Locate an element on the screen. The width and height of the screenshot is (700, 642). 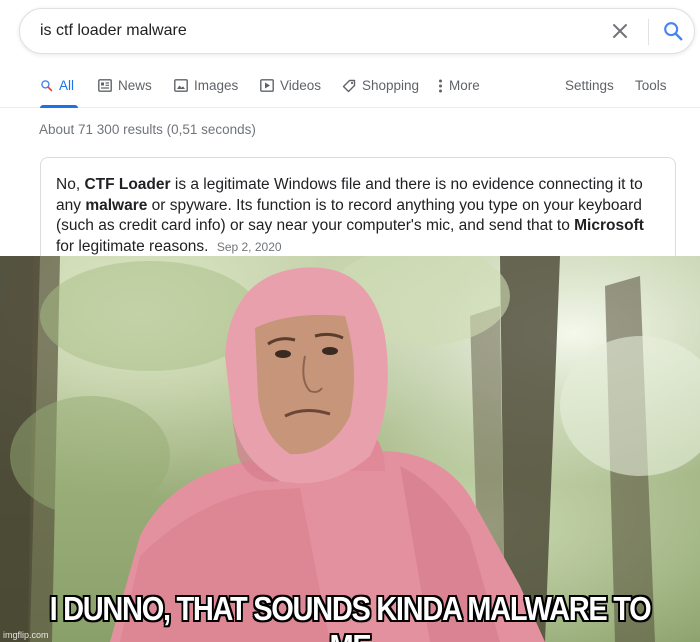
news-icon is located at coordinates (105, 85).